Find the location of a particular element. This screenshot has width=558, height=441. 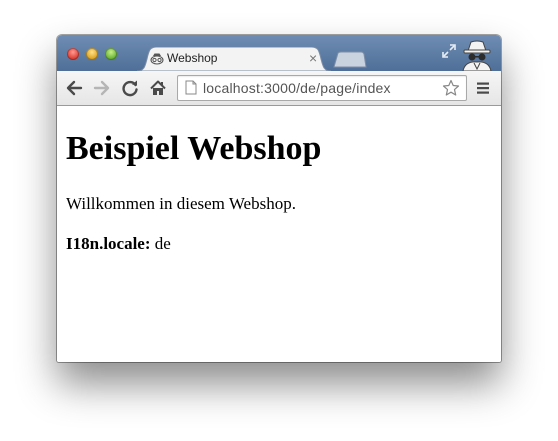

new-tab-button is located at coordinates (350, 59).